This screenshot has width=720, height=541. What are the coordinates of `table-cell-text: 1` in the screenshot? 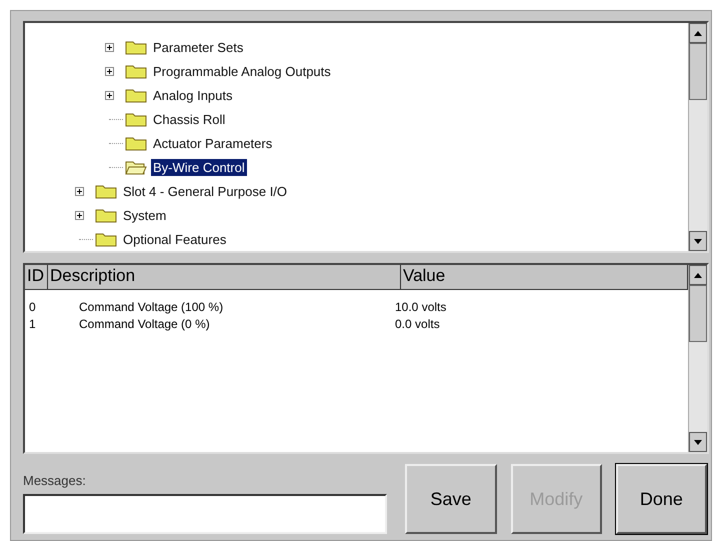 It's located at (32, 325).